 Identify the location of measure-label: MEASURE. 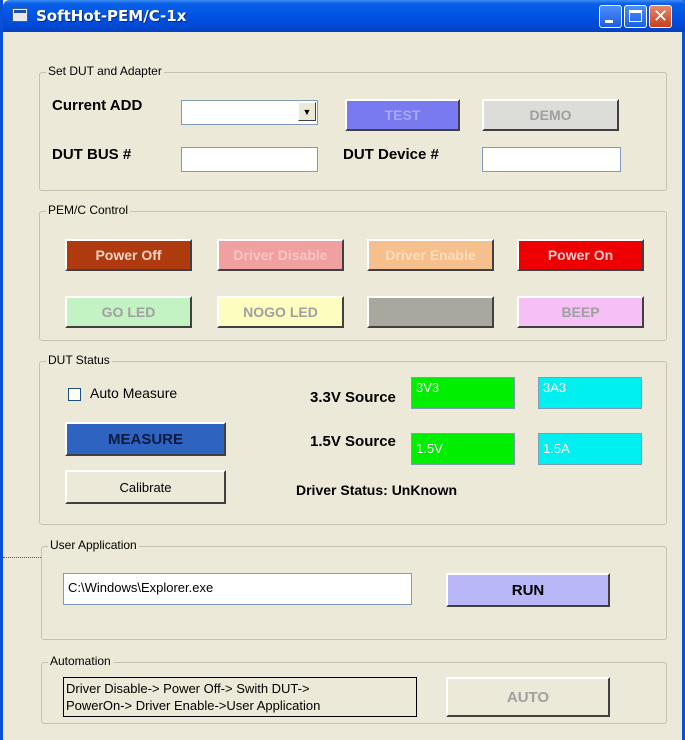
(145, 439).